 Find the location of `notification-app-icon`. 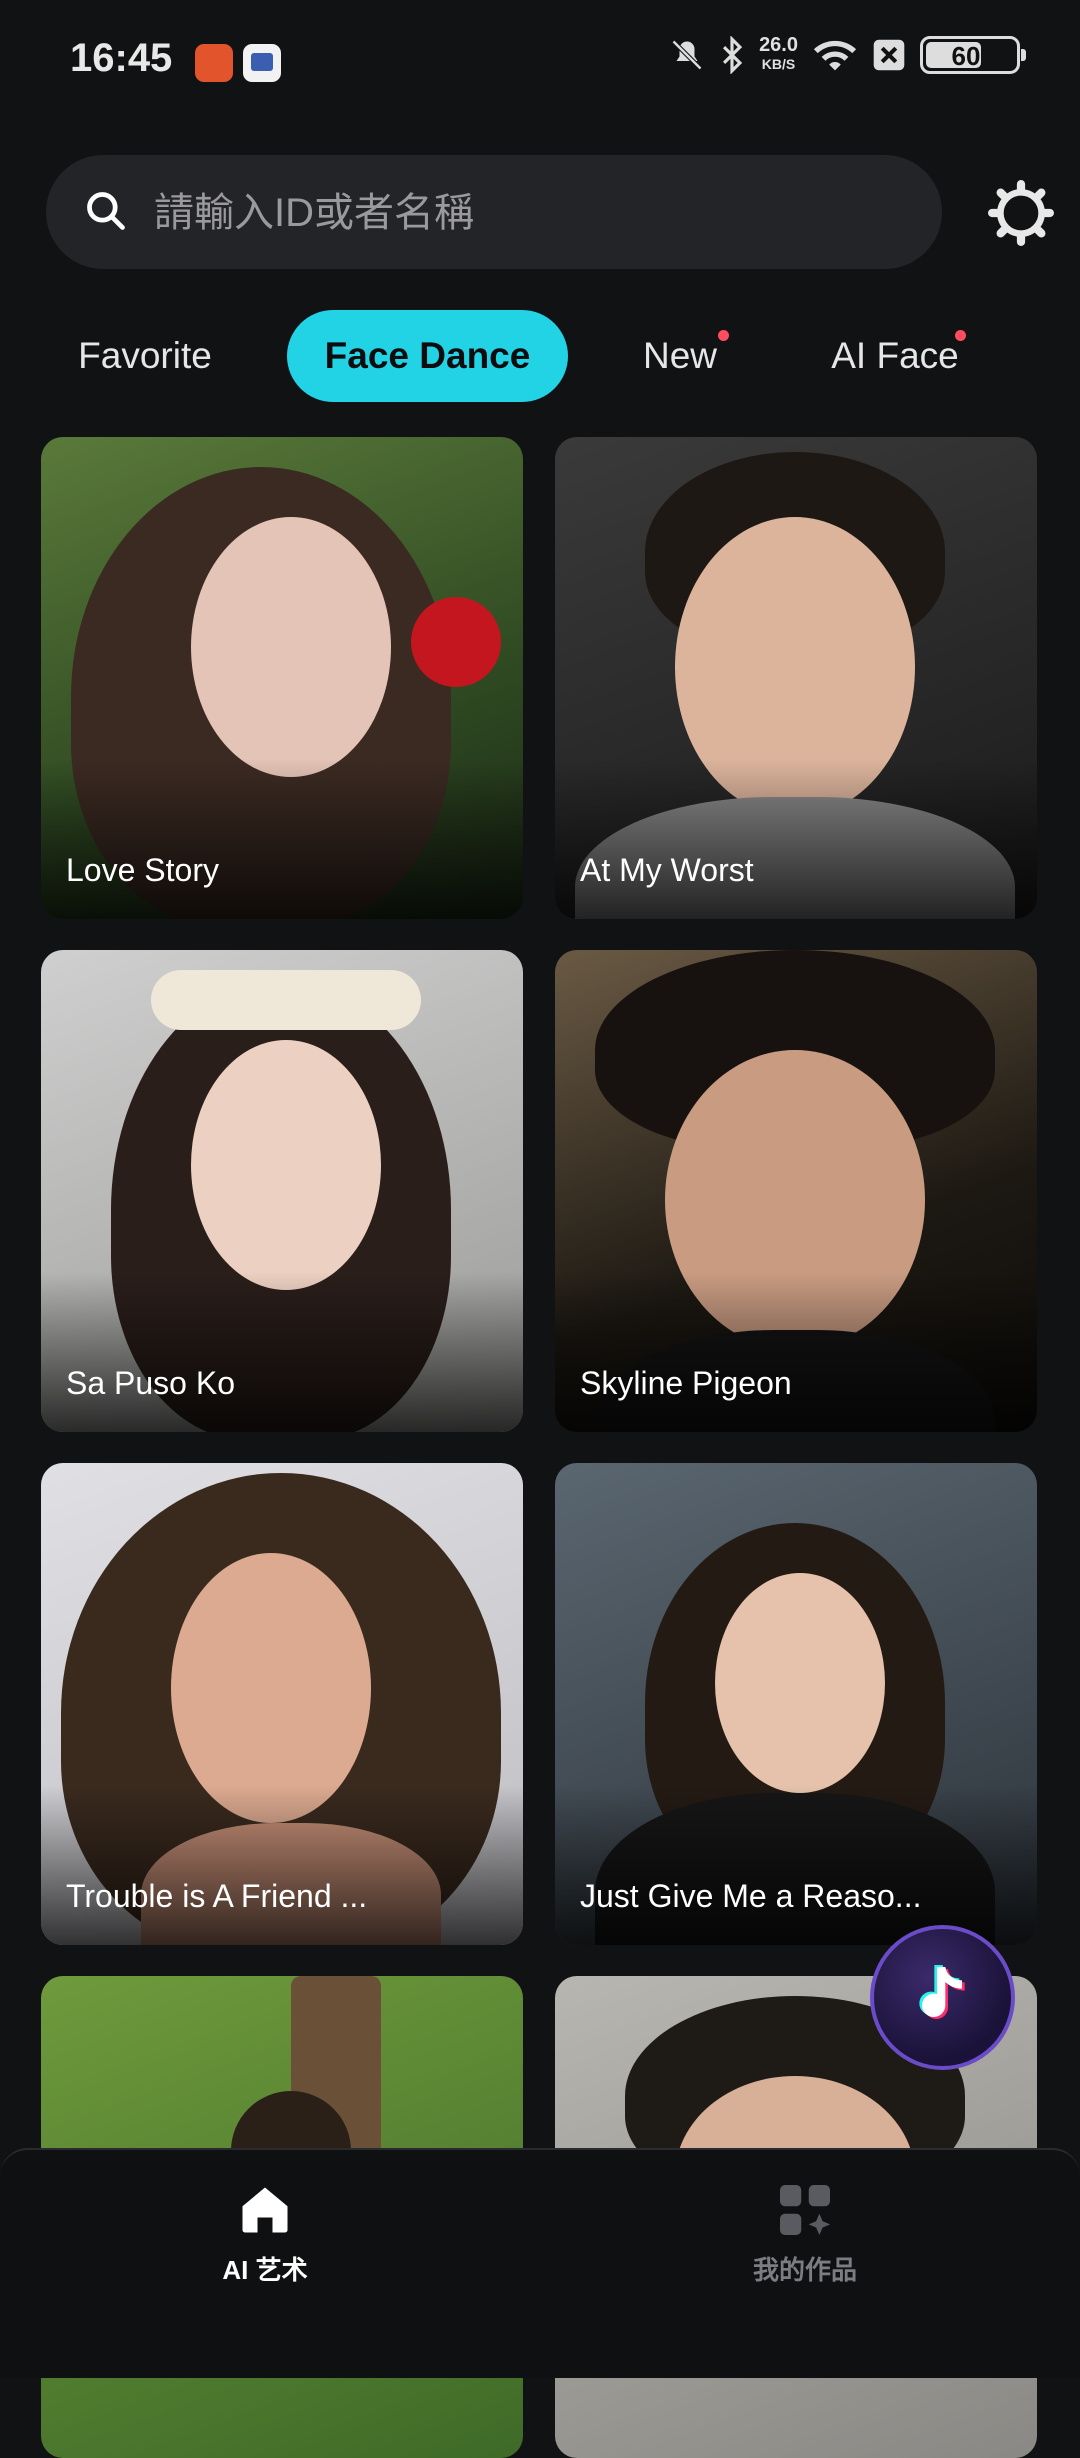

notification-app-icon is located at coordinates (214, 63).